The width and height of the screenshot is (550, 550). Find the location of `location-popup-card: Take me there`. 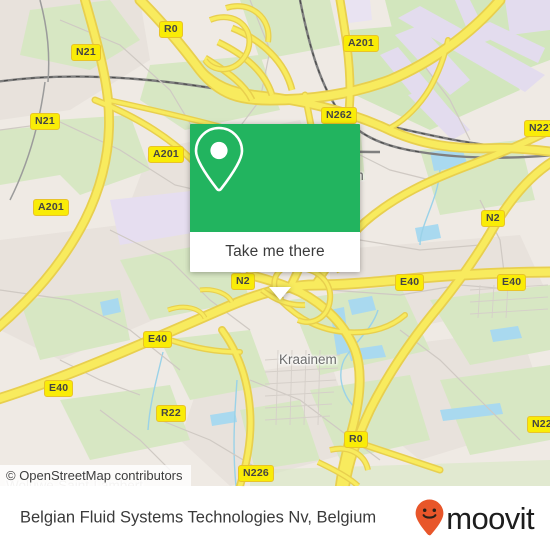

location-popup-card: Take me there is located at coordinates (275, 212).